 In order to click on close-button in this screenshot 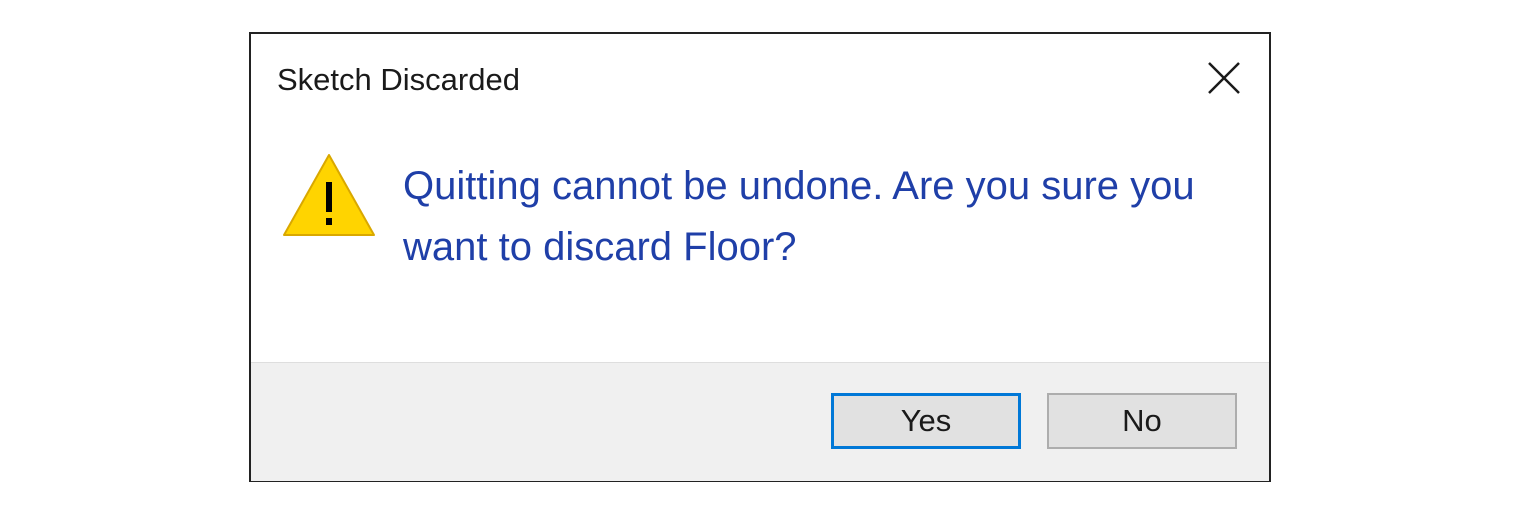, I will do `click(1224, 78)`.